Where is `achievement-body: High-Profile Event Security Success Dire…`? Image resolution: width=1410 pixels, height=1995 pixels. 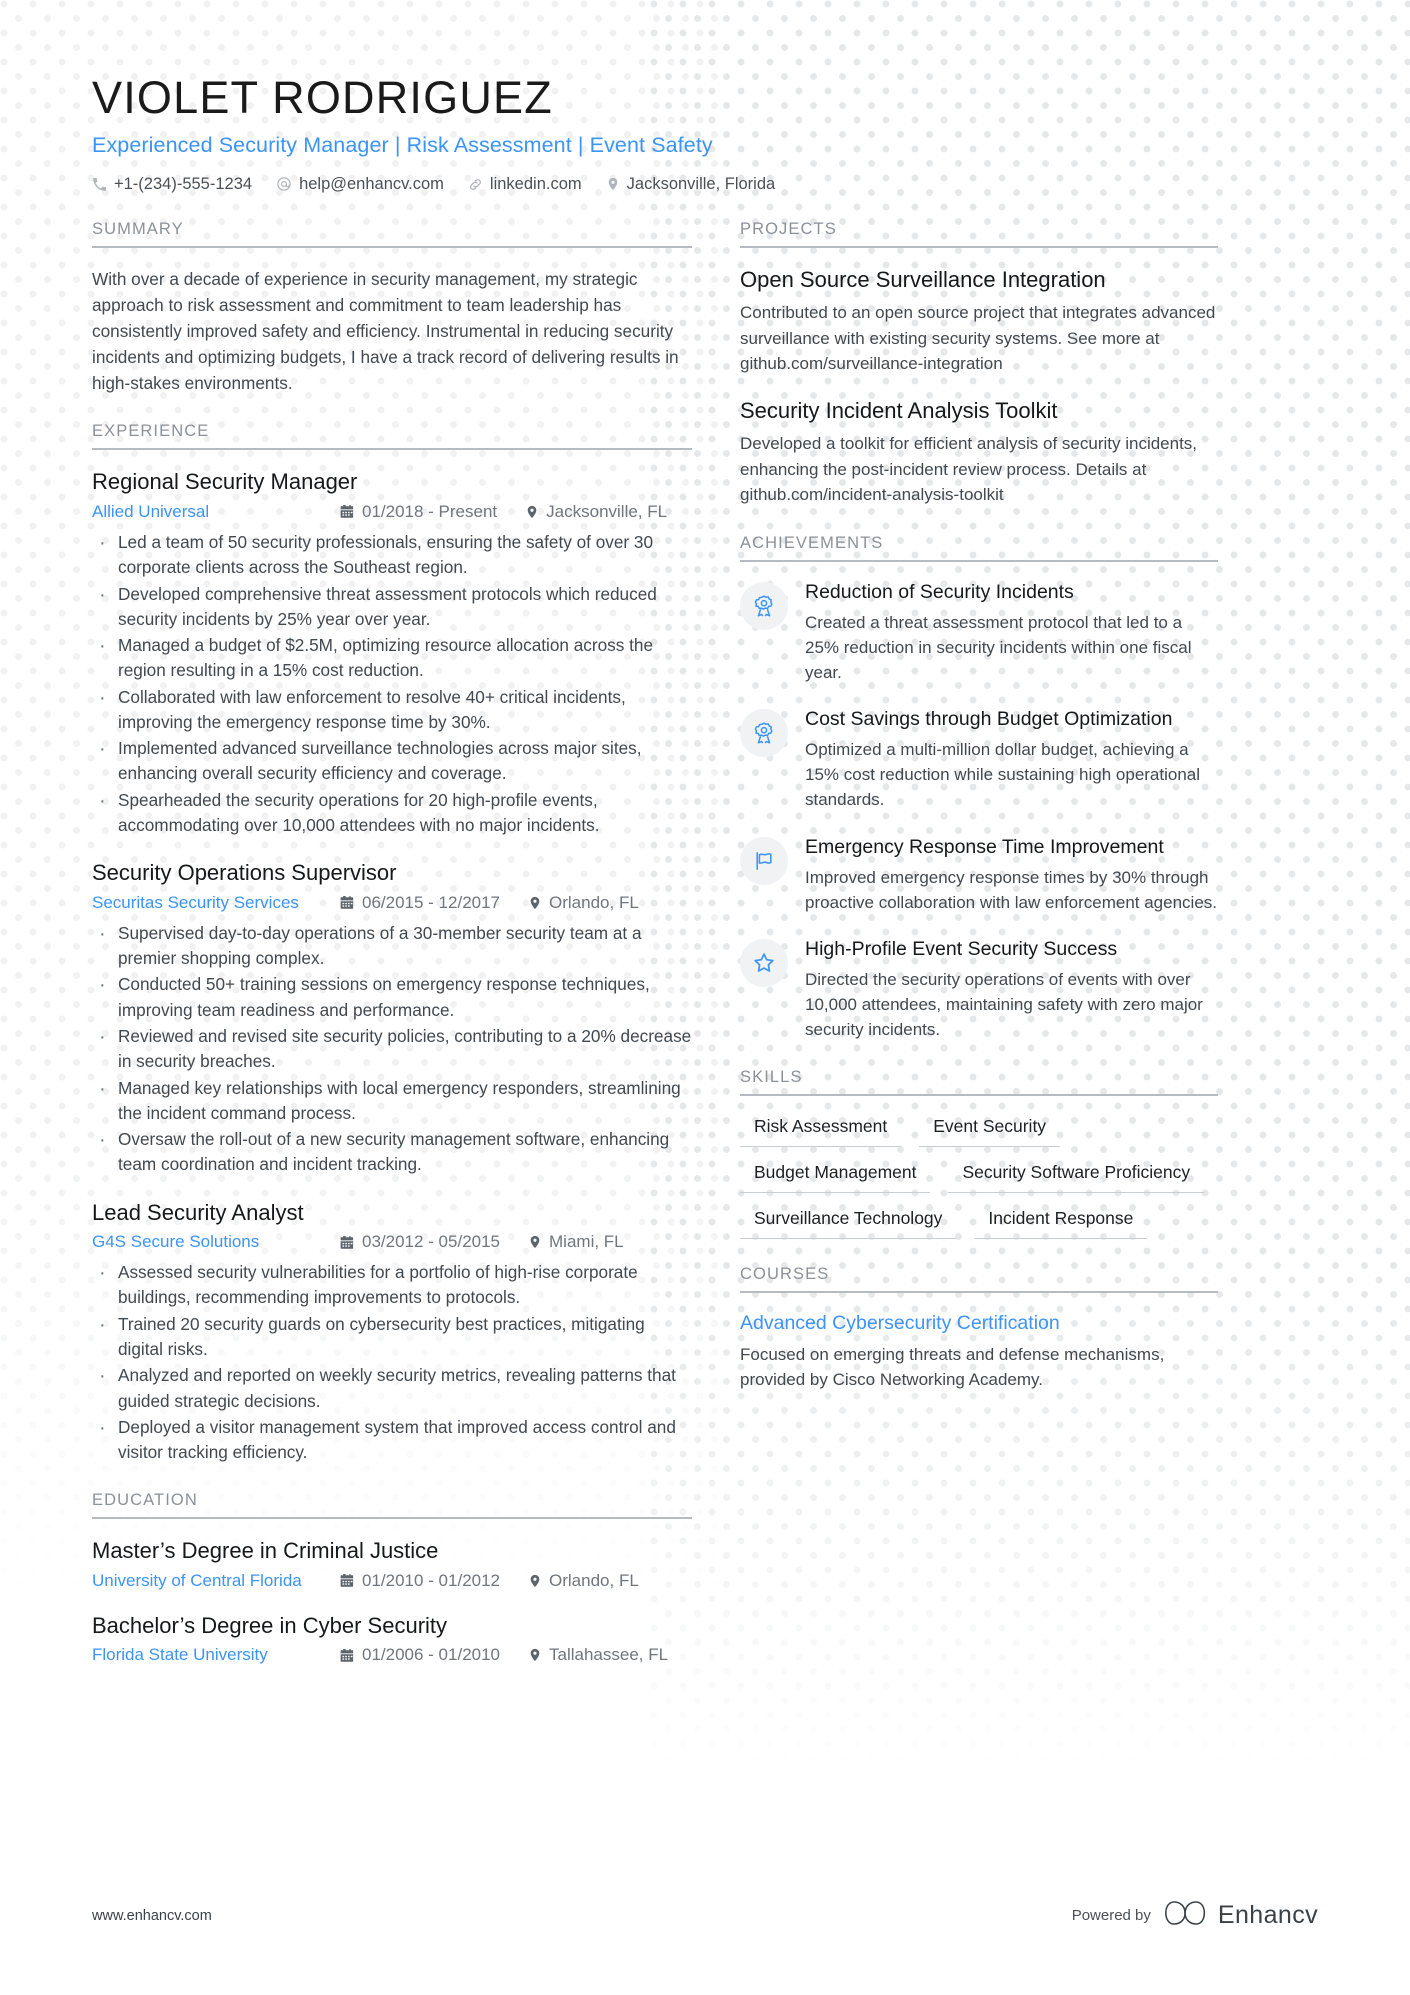 achievement-body: High-Profile Event Security Success Dire… is located at coordinates (1011, 989).